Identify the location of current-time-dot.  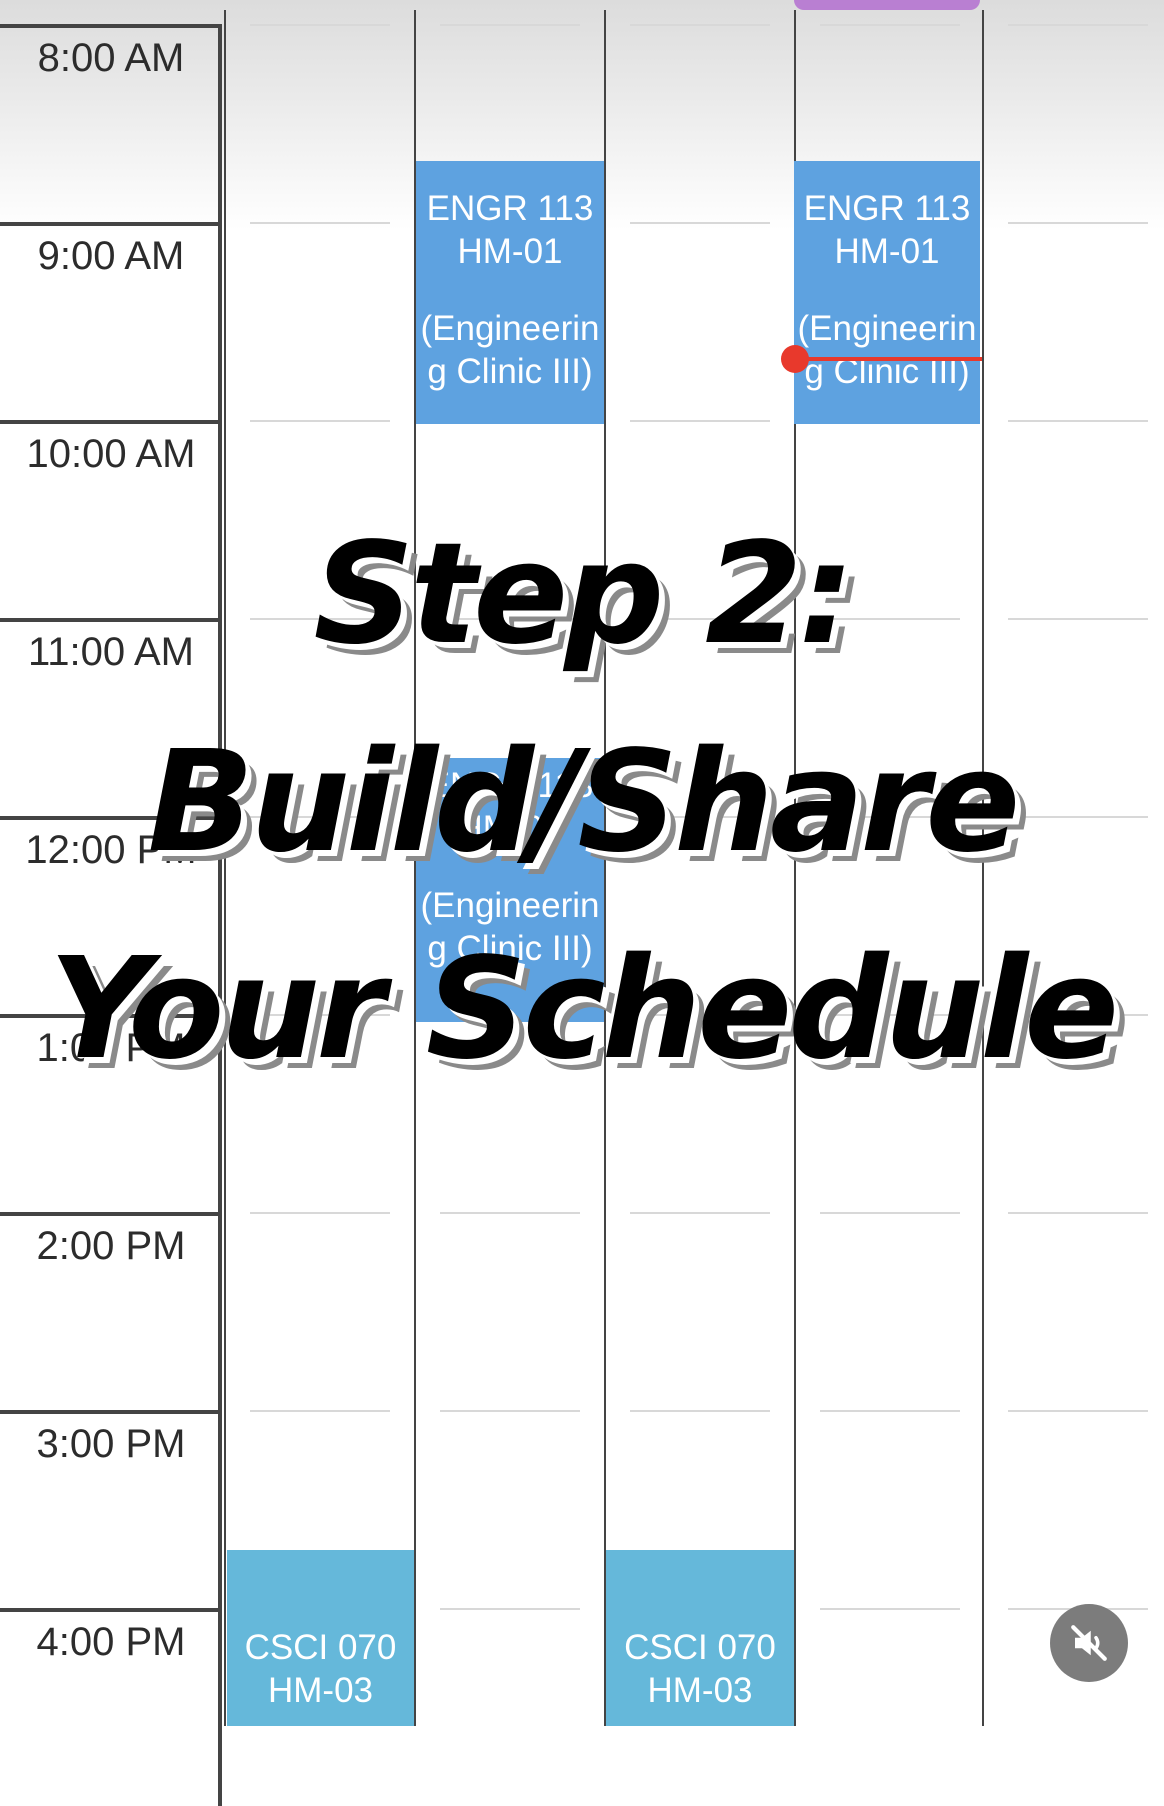
(795, 359).